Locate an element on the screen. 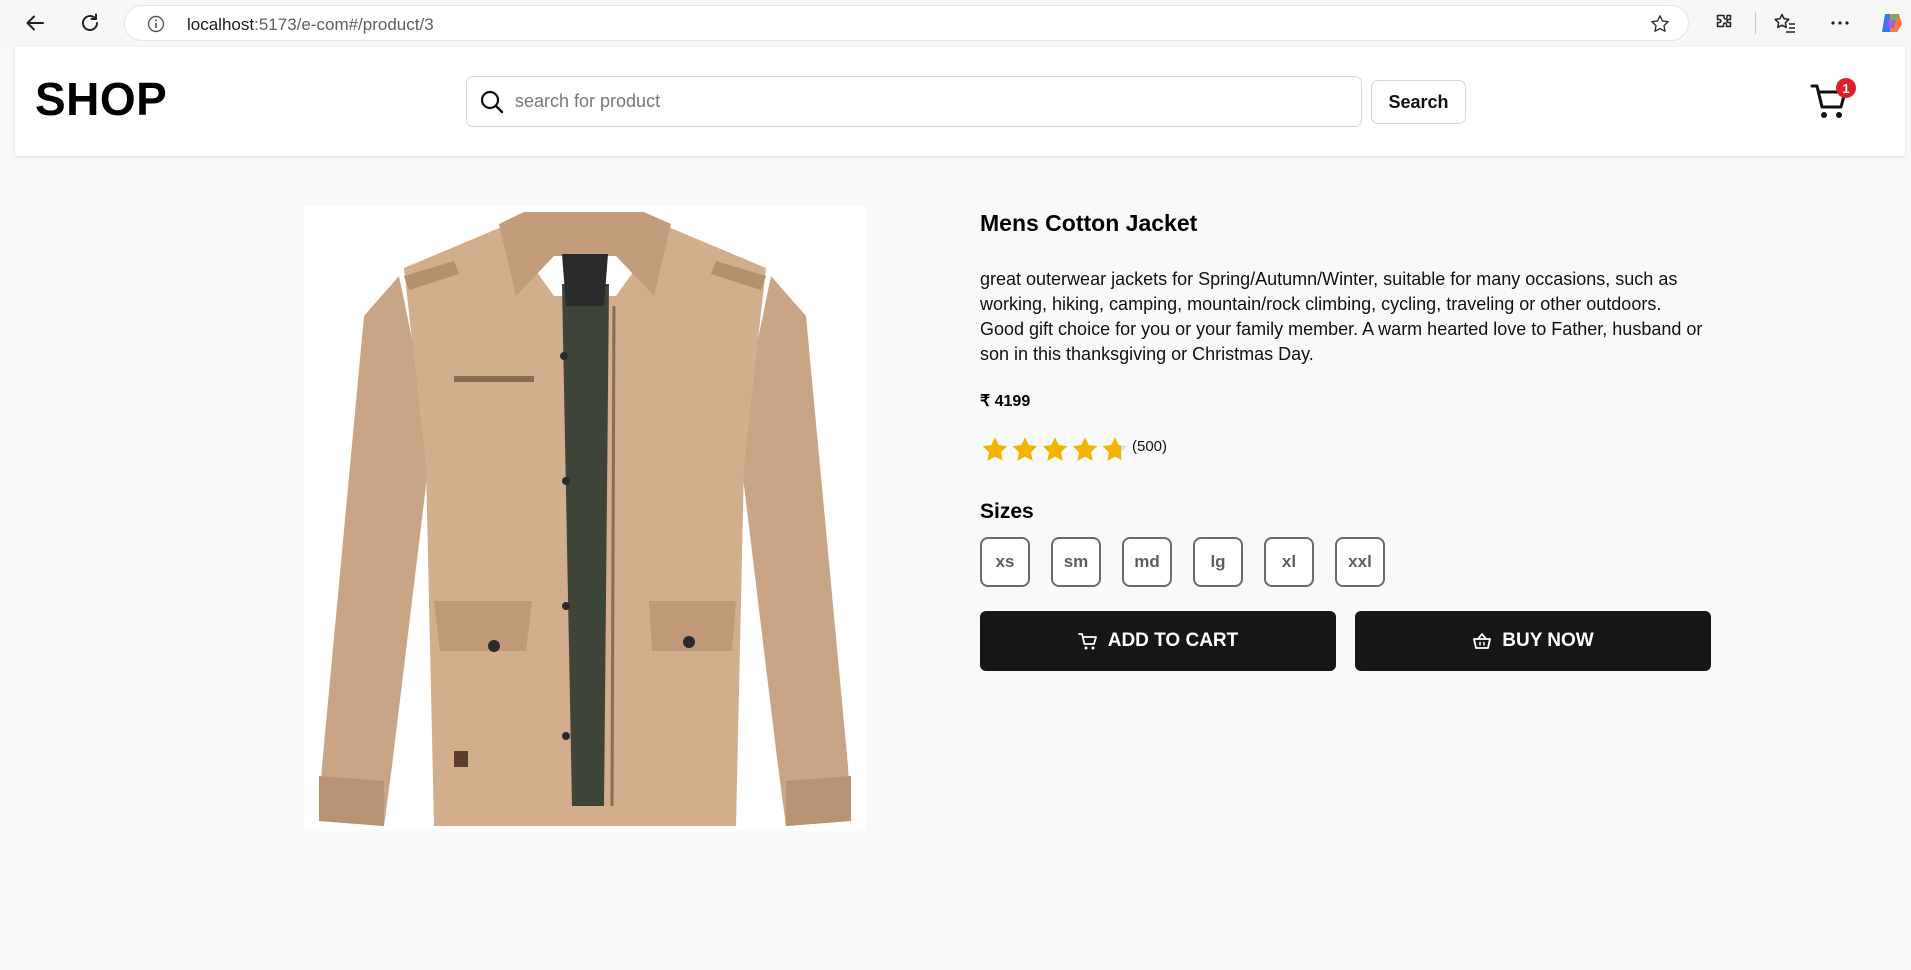  buy-now-button: BUY NOW is located at coordinates (1533, 641).